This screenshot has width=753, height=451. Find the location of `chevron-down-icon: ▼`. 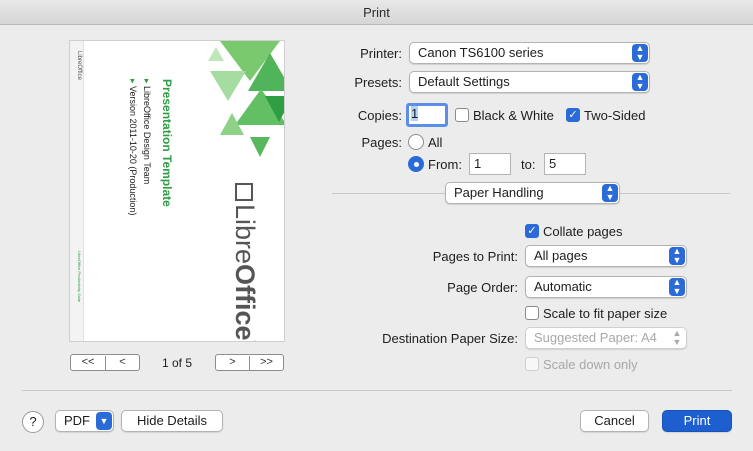

chevron-down-icon: ▼ is located at coordinates (104, 421).